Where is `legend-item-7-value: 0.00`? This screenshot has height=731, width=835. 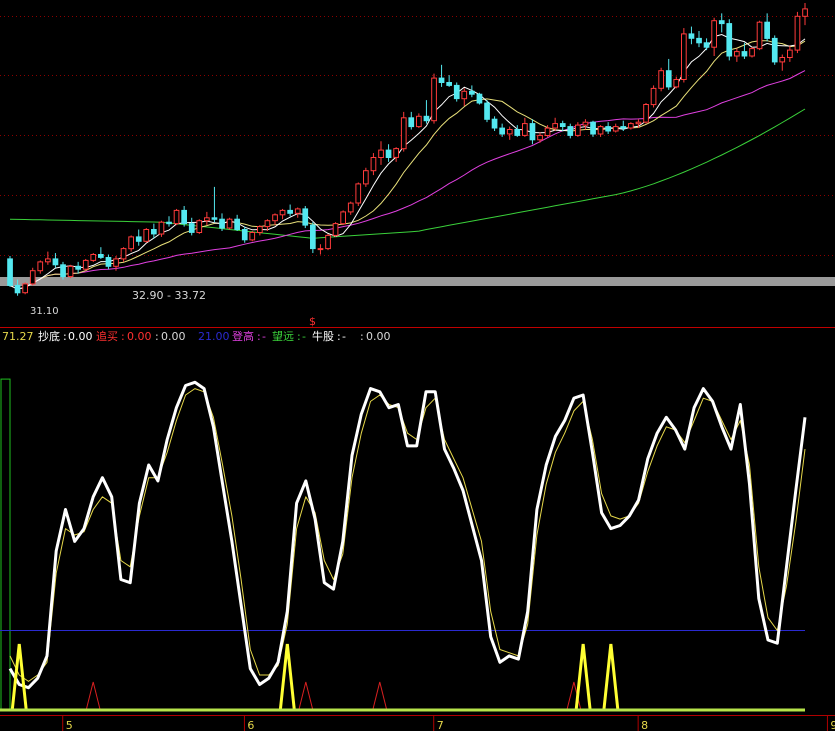
legend-item-7-value: 0.00 is located at coordinates (378, 336).